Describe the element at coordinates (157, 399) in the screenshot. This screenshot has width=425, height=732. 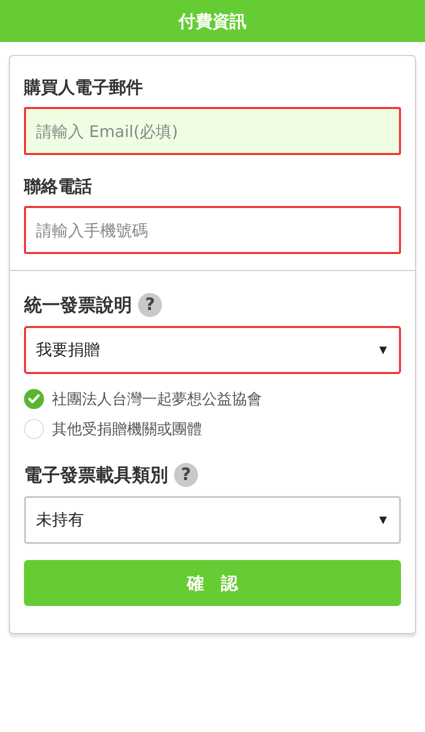
I see `option-label: 社團法人台灣一起夢想公益協會` at that location.